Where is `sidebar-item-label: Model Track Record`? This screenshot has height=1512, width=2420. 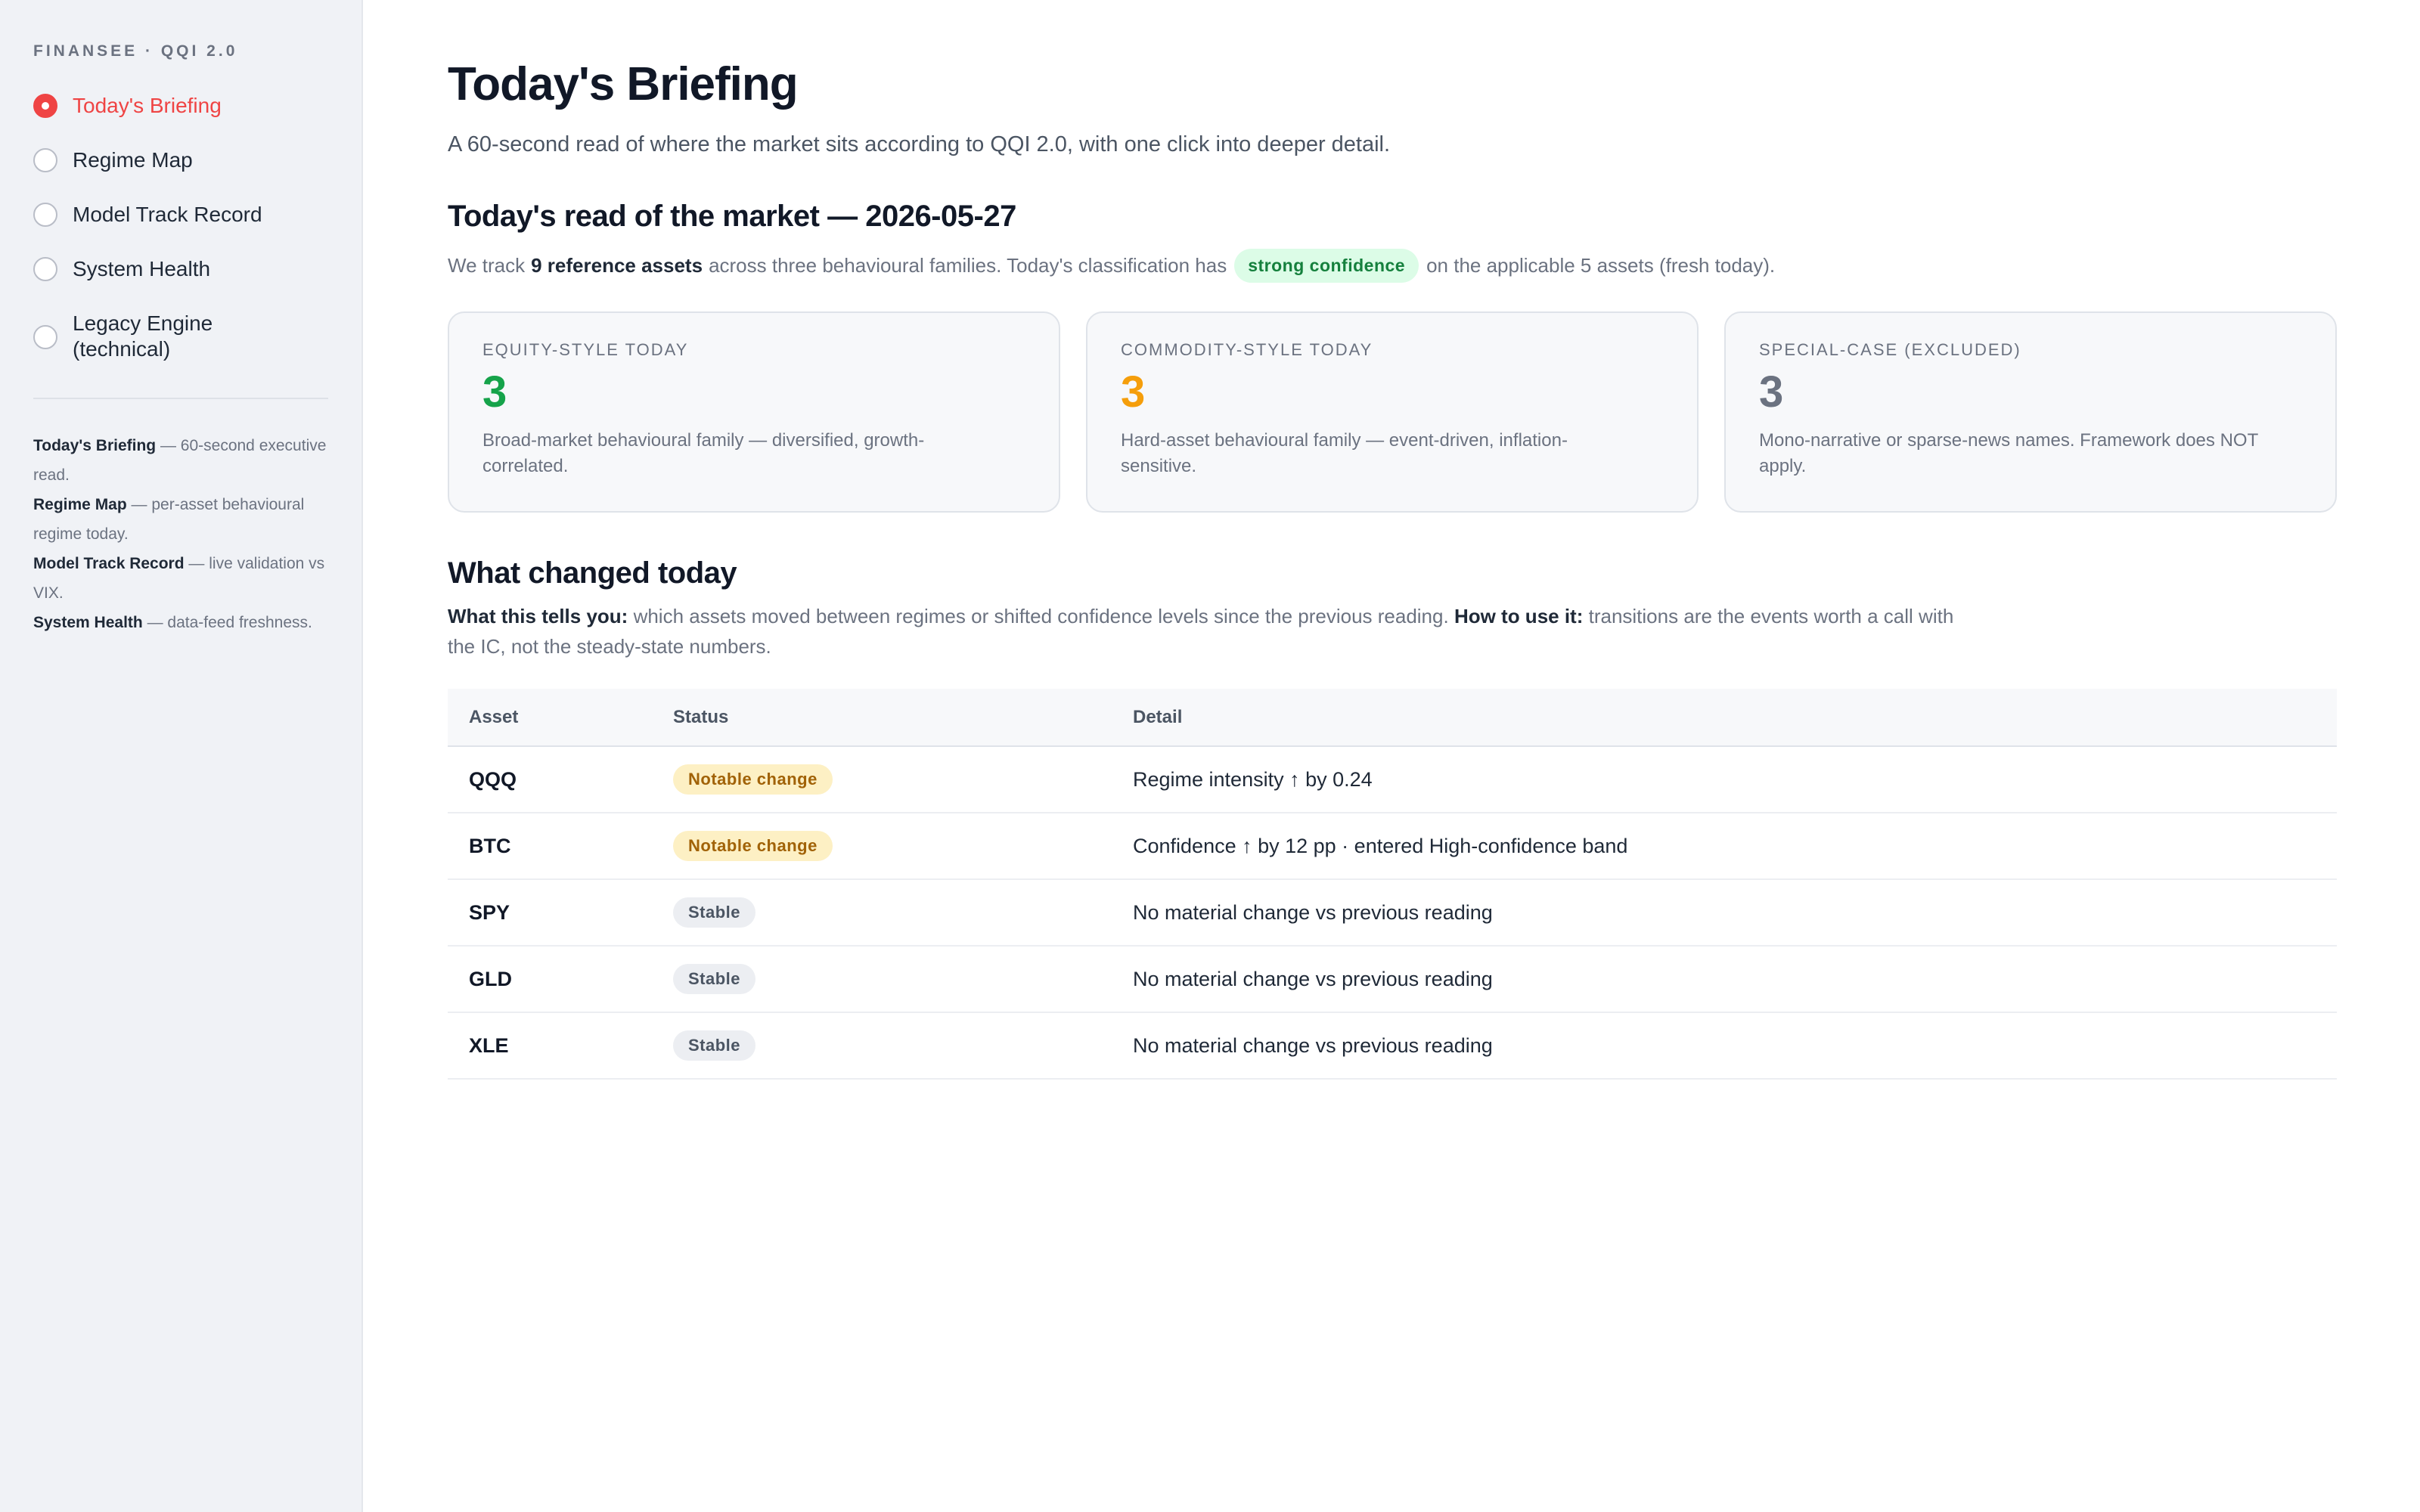 sidebar-item-label: Model Track Record is located at coordinates (167, 214).